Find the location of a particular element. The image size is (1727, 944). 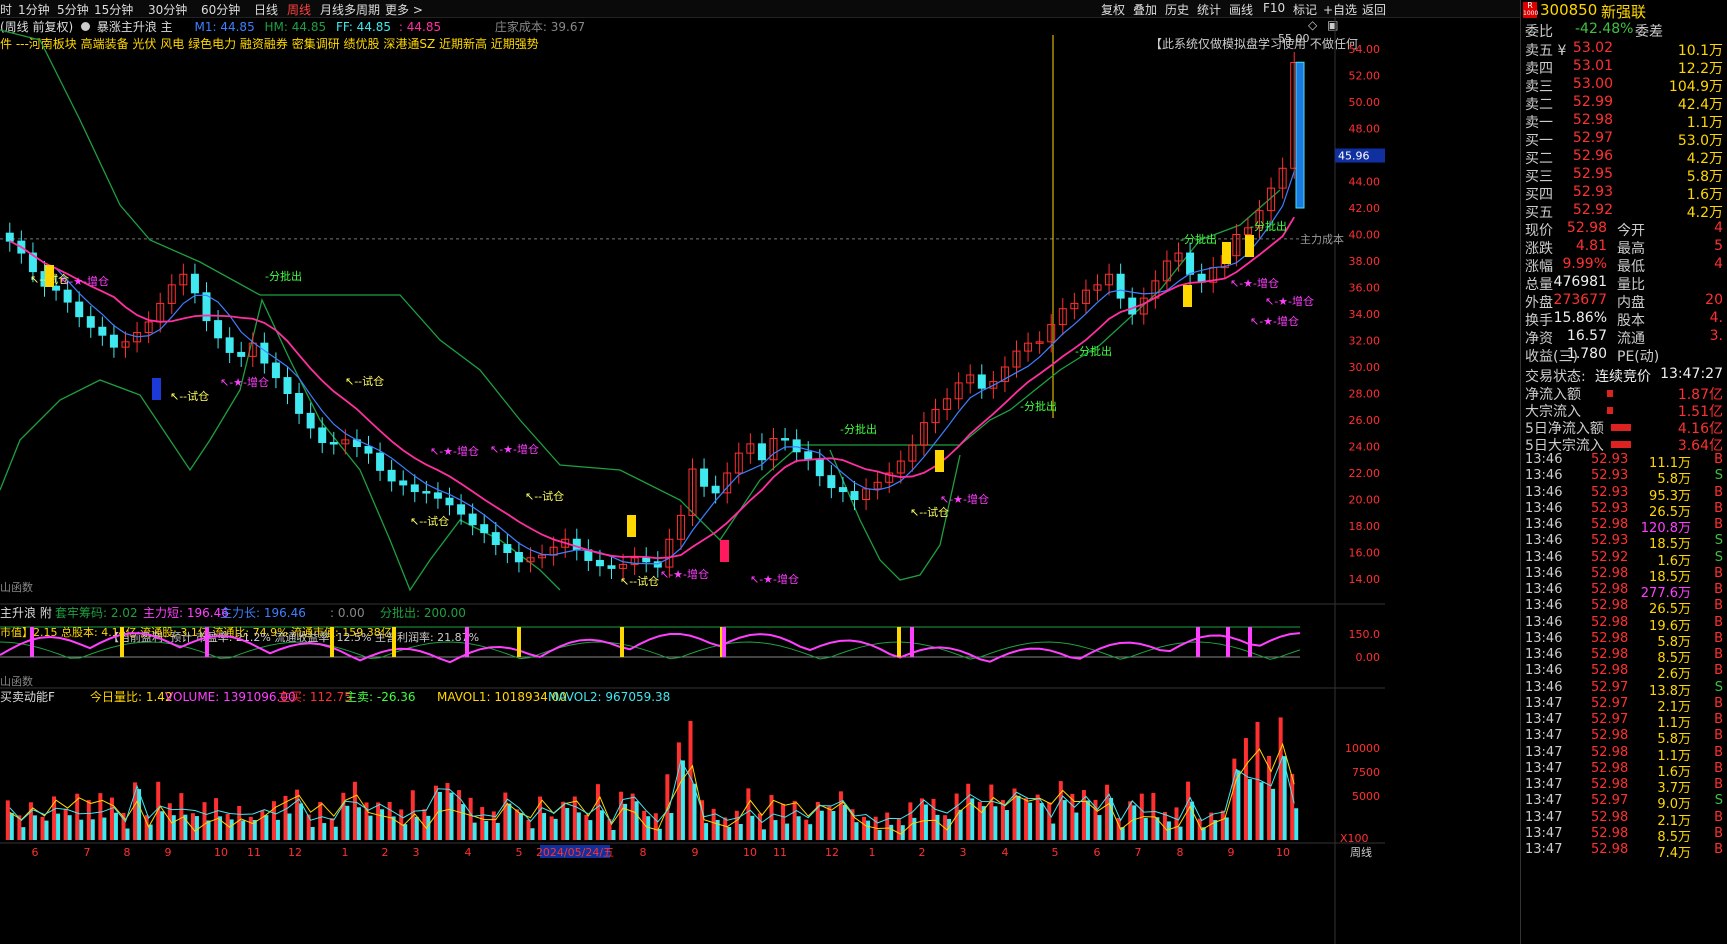

fn-label-2: 山函数 is located at coordinates (16, 681).